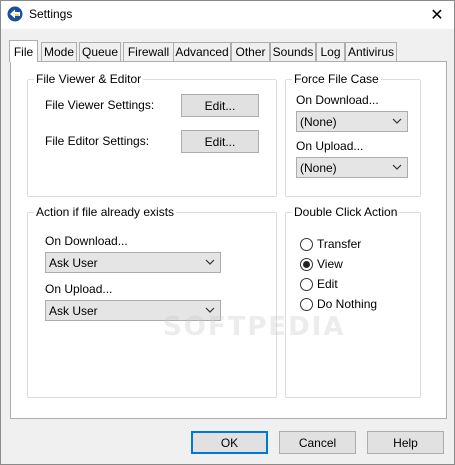 The width and height of the screenshot is (455, 465). What do you see at coordinates (254, 327) in the screenshot?
I see `watermark: SOFTPEDIA` at bounding box center [254, 327].